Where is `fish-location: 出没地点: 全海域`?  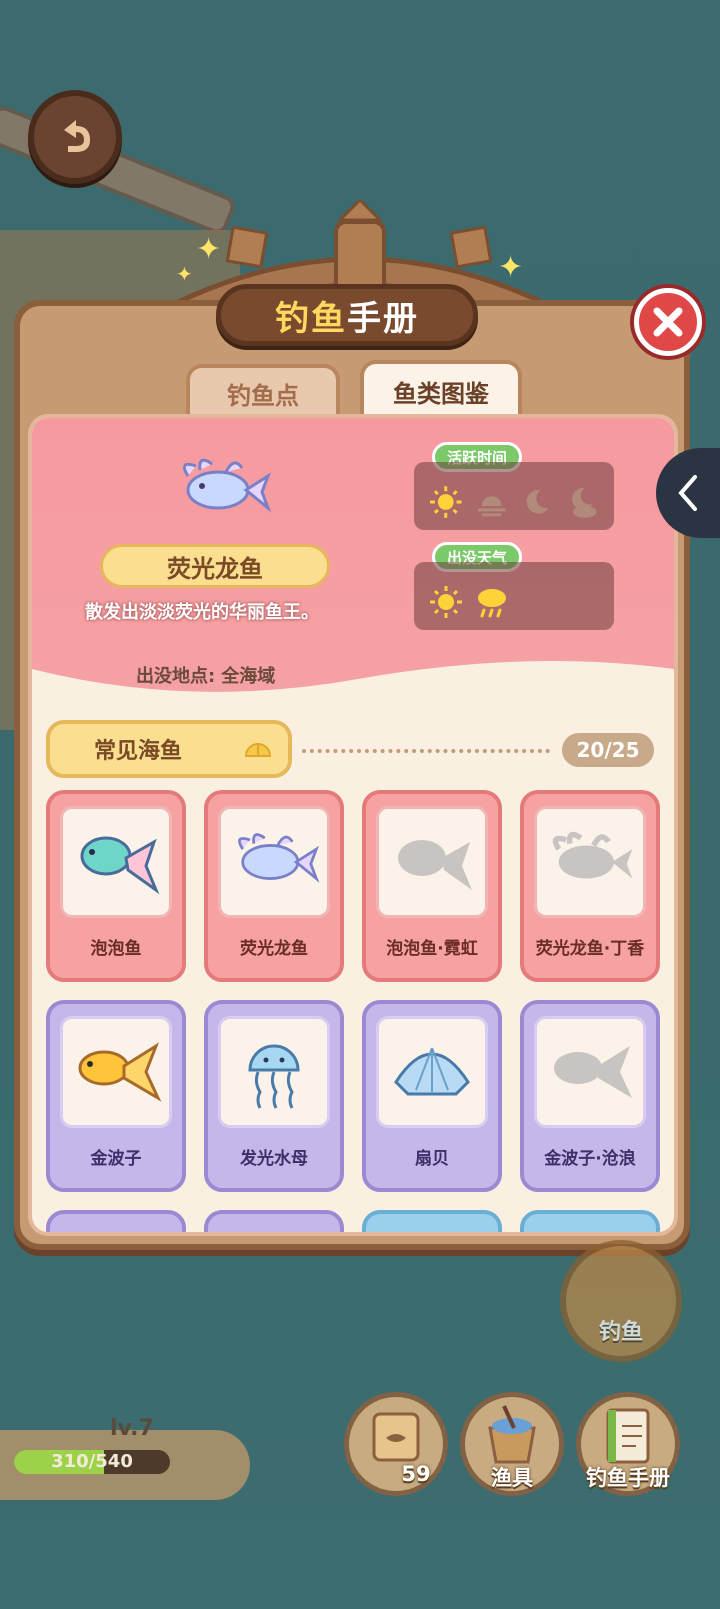 fish-location: 出没地点: 全海域 is located at coordinates (206, 676).